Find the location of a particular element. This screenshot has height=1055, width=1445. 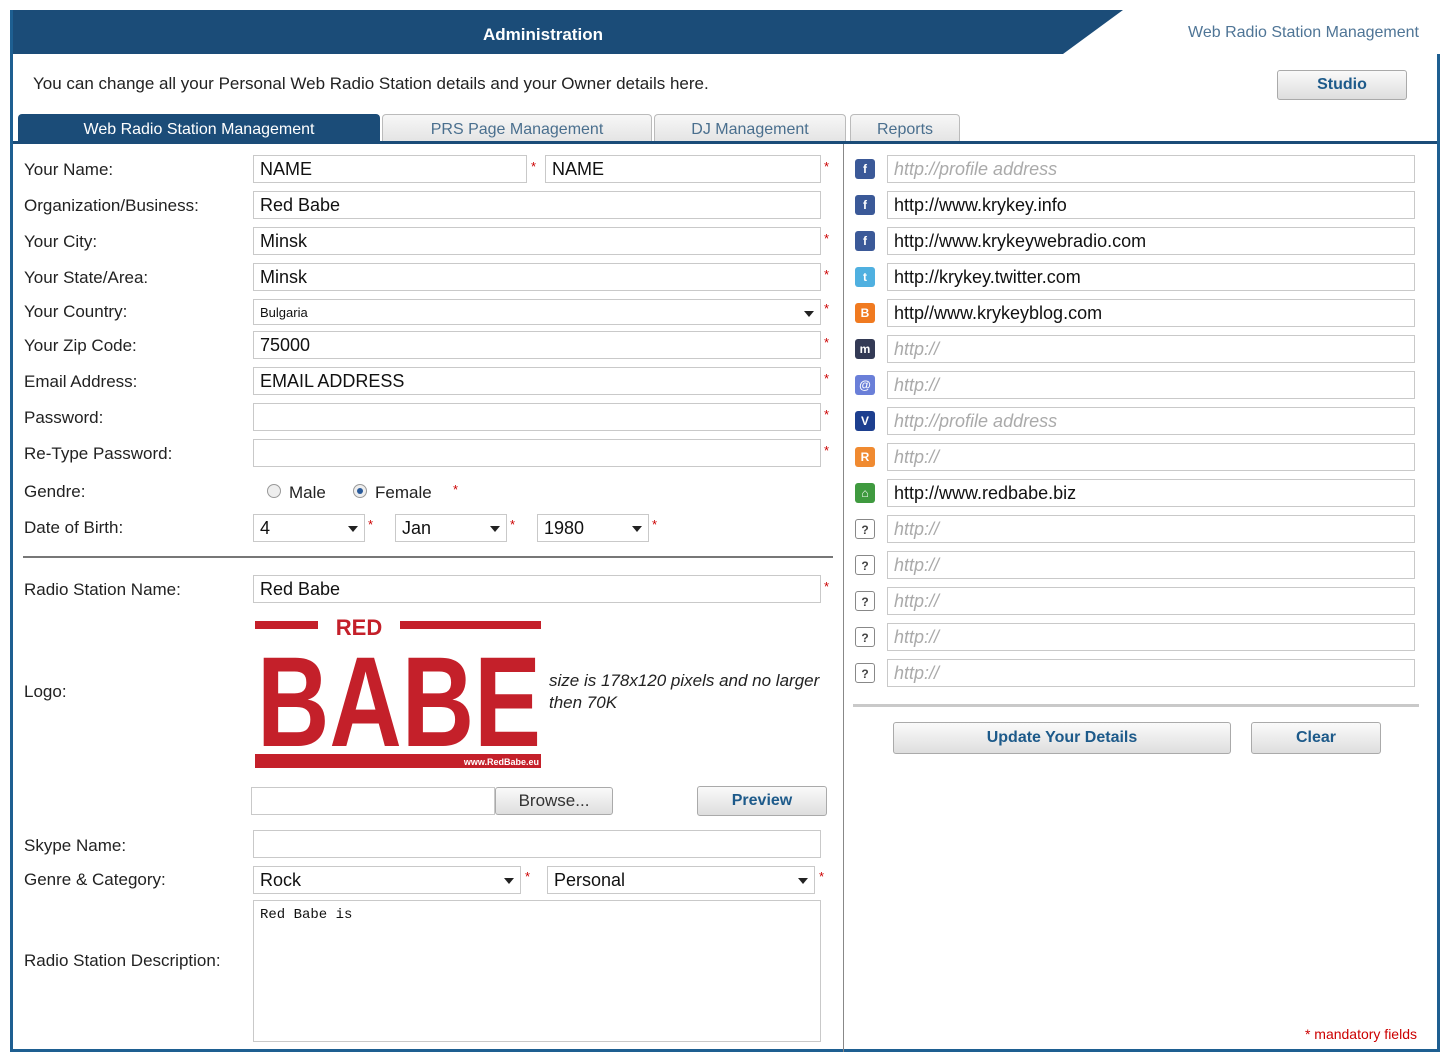

description-textarea: Red Babe is is located at coordinates (537, 971).